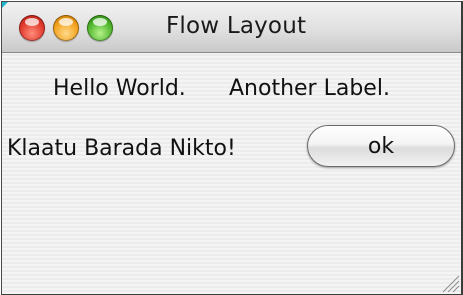 This screenshot has height=295, width=463. I want to click on zoom-icon, so click(100, 28).